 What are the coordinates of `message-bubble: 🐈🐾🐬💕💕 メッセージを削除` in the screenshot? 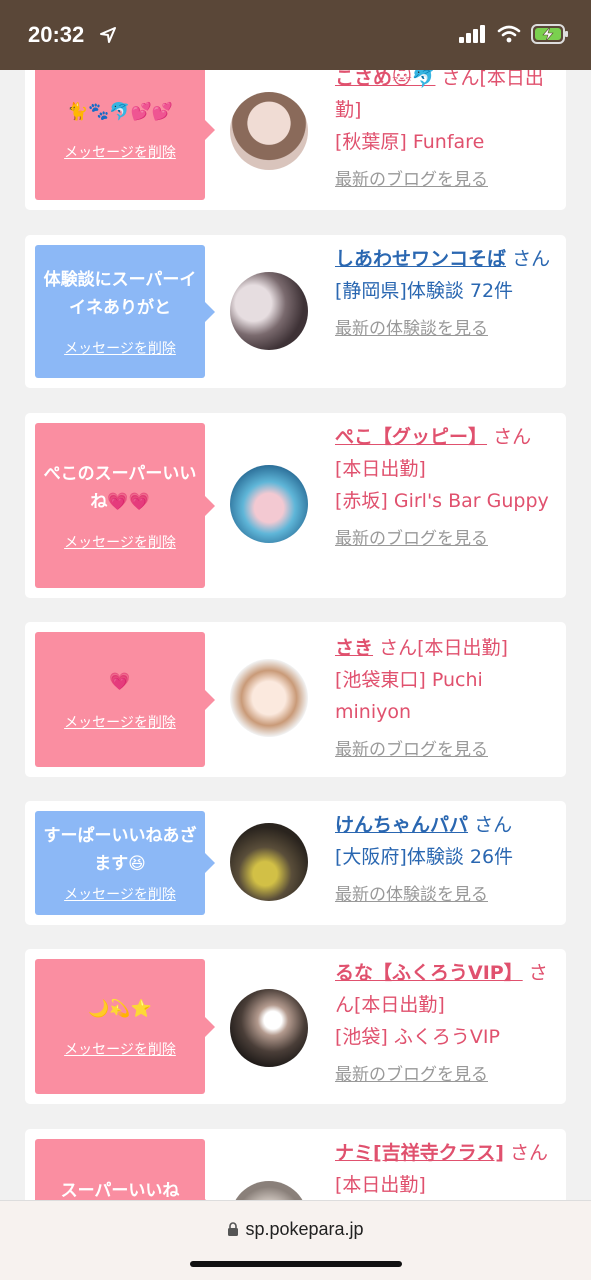 It's located at (125, 130).